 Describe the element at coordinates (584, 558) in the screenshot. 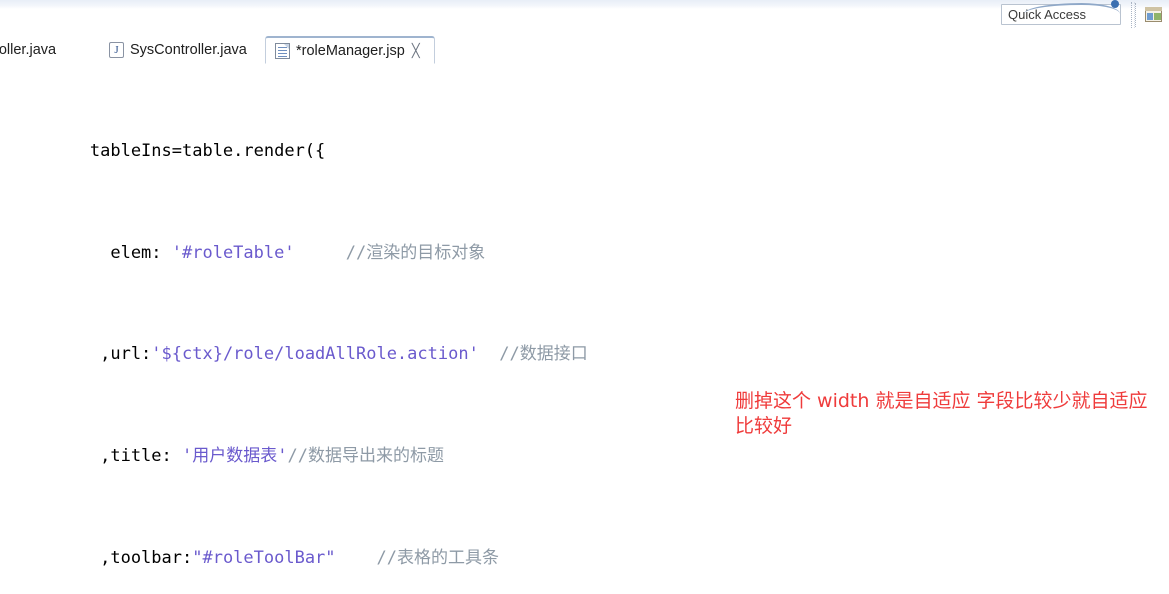

I see `code-line: ,toolbar:"#roleToolBar" //表格的工具条` at that location.